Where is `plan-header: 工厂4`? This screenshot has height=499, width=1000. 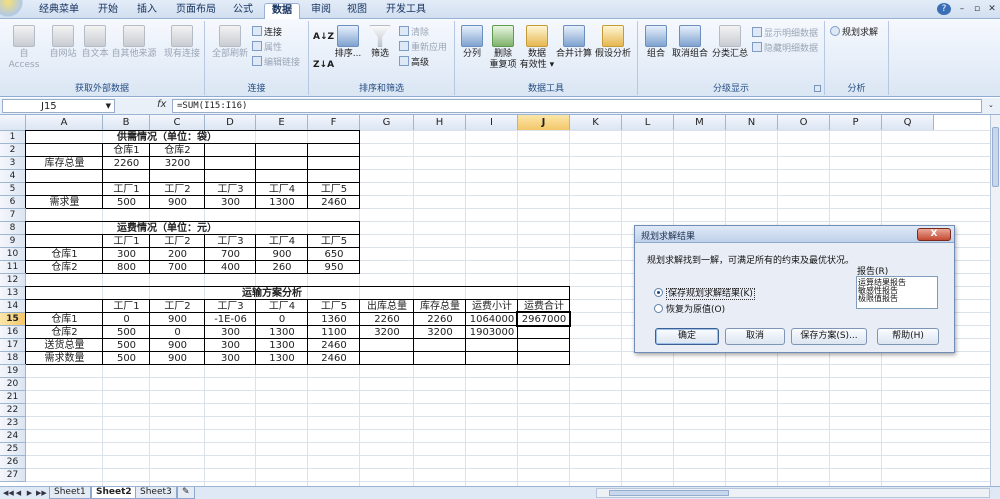 plan-header: 工厂4 is located at coordinates (282, 306).